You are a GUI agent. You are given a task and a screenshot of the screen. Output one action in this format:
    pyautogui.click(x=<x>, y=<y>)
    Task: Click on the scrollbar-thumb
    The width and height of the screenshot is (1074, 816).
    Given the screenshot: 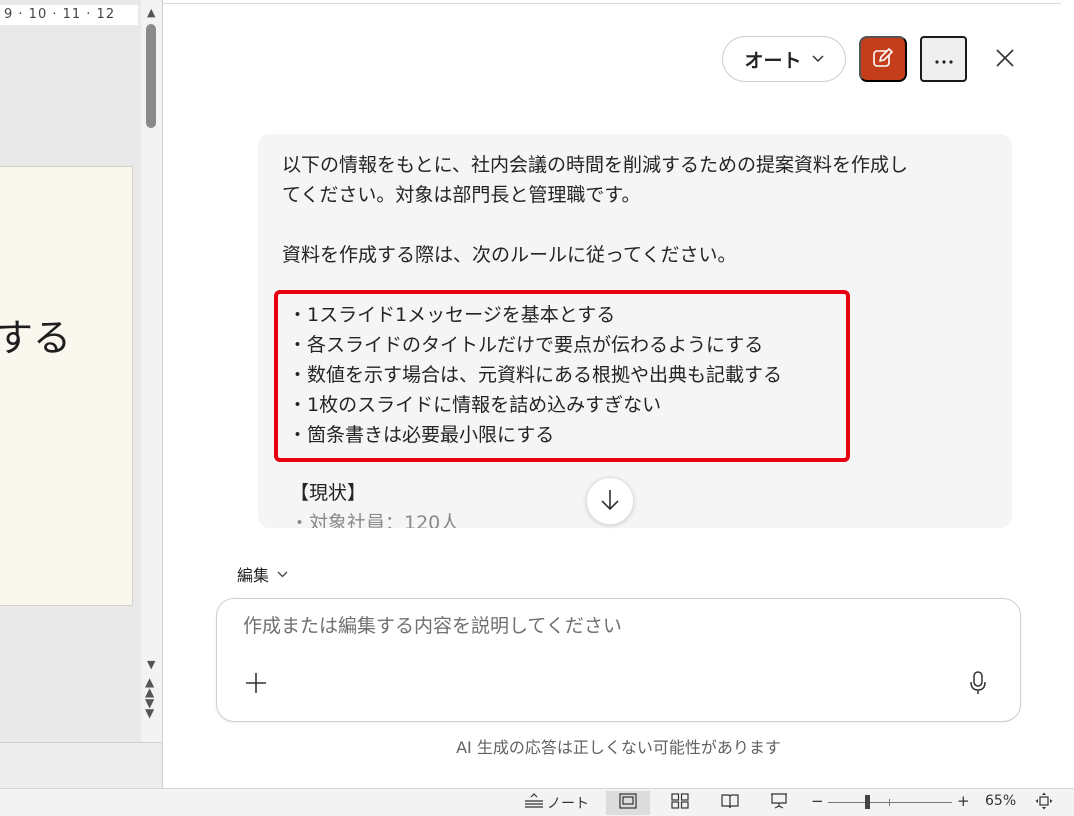 What is the action you would take?
    pyautogui.click(x=151, y=76)
    